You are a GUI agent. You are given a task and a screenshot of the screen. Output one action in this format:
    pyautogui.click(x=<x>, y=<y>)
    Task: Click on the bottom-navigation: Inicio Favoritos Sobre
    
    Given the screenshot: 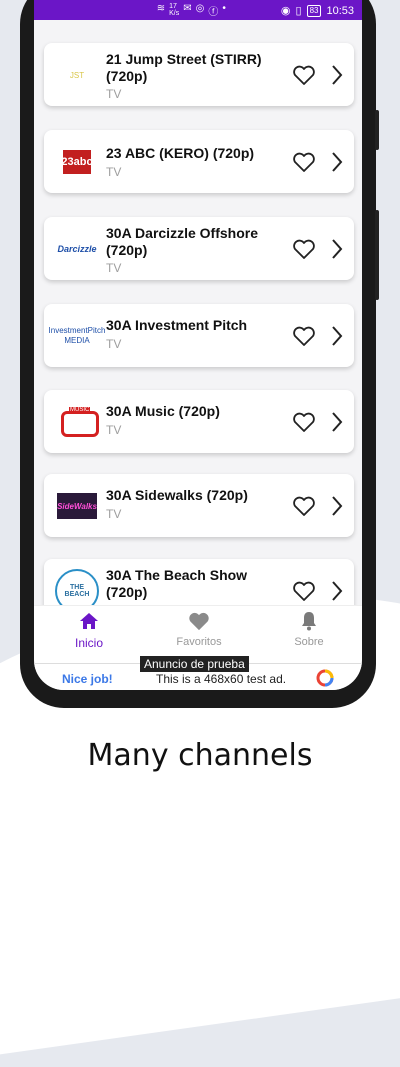 What is the action you would take?
    pyautogui.click(x=198, y=630)
    